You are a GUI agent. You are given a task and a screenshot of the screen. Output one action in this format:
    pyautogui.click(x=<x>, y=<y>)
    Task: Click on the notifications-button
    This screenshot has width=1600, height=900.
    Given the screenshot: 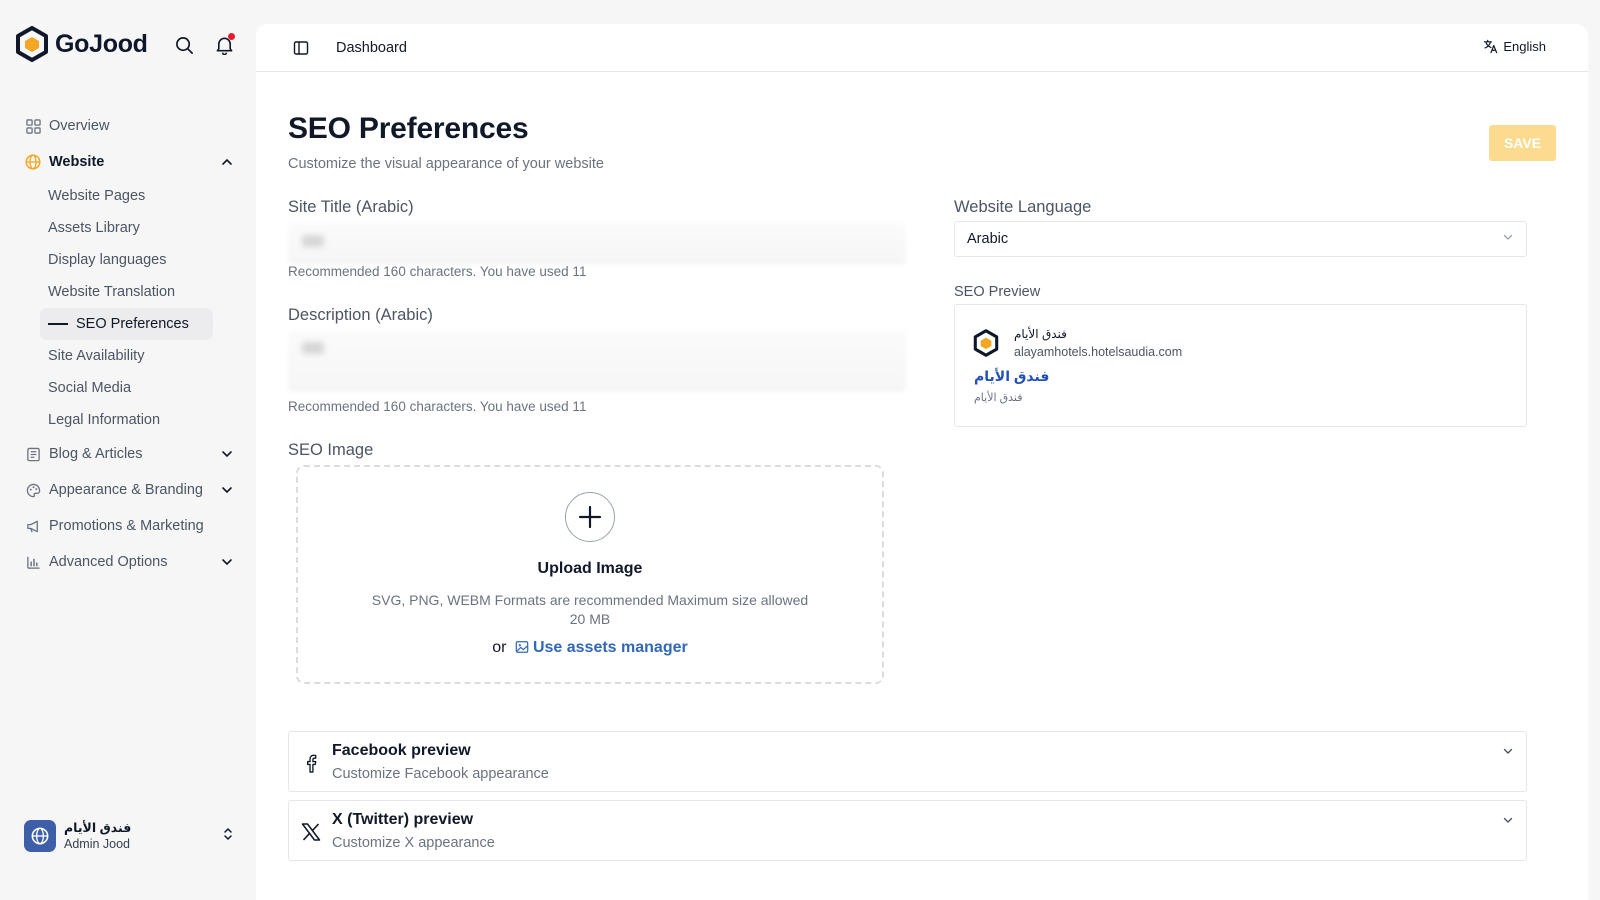 What is the action you would take?
    pyautogui.click(x=224, y=44)
    